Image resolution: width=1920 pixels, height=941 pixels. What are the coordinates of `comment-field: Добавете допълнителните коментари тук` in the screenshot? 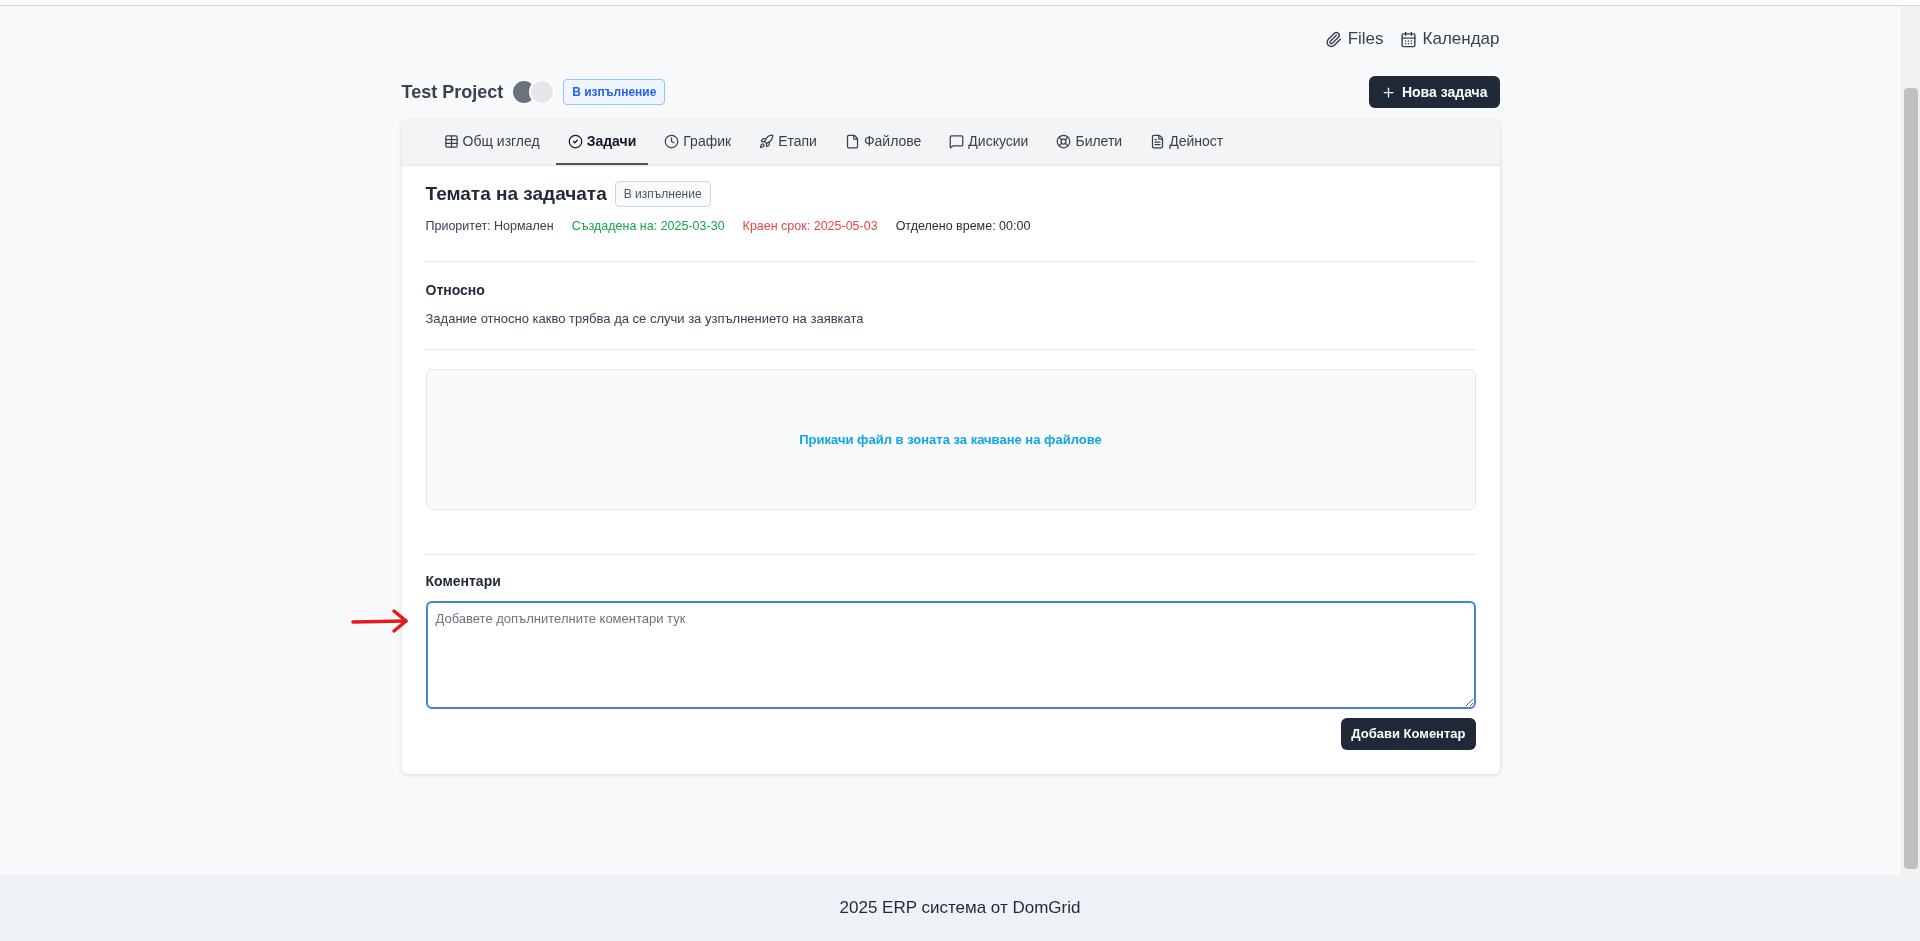 It's located at (950, 654).